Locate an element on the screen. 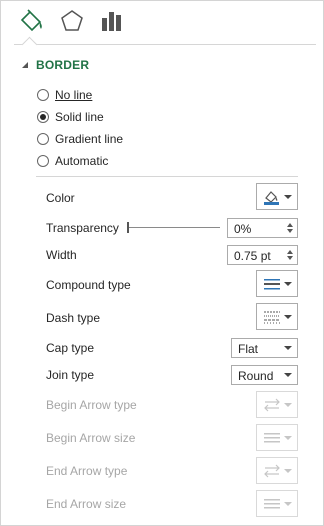 The height and width of the screenshot is (526, 324). compound-type-dropdown is located at coordinates (277, 283).